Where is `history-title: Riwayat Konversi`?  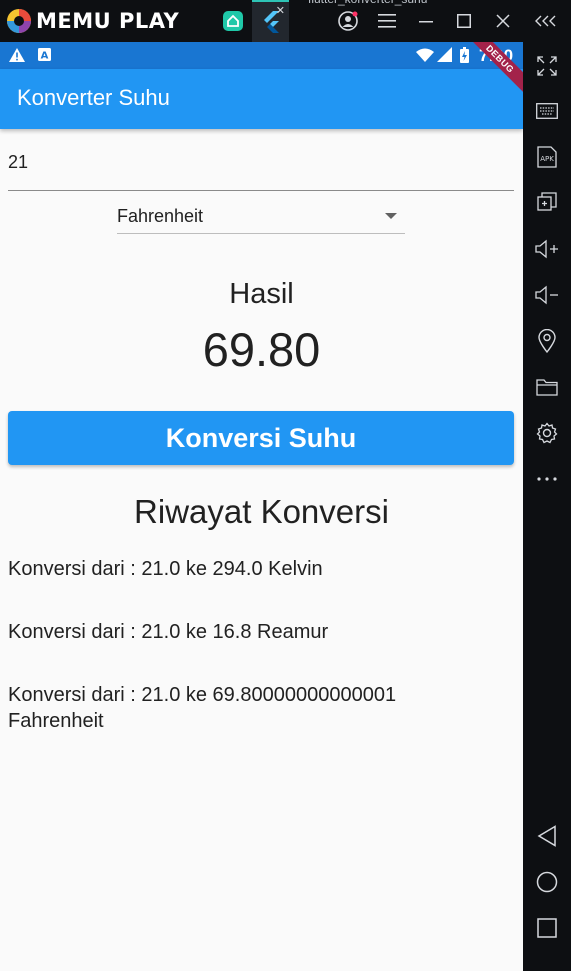 history-title: Riwayat Konversi is located at coordinates (261, 511).